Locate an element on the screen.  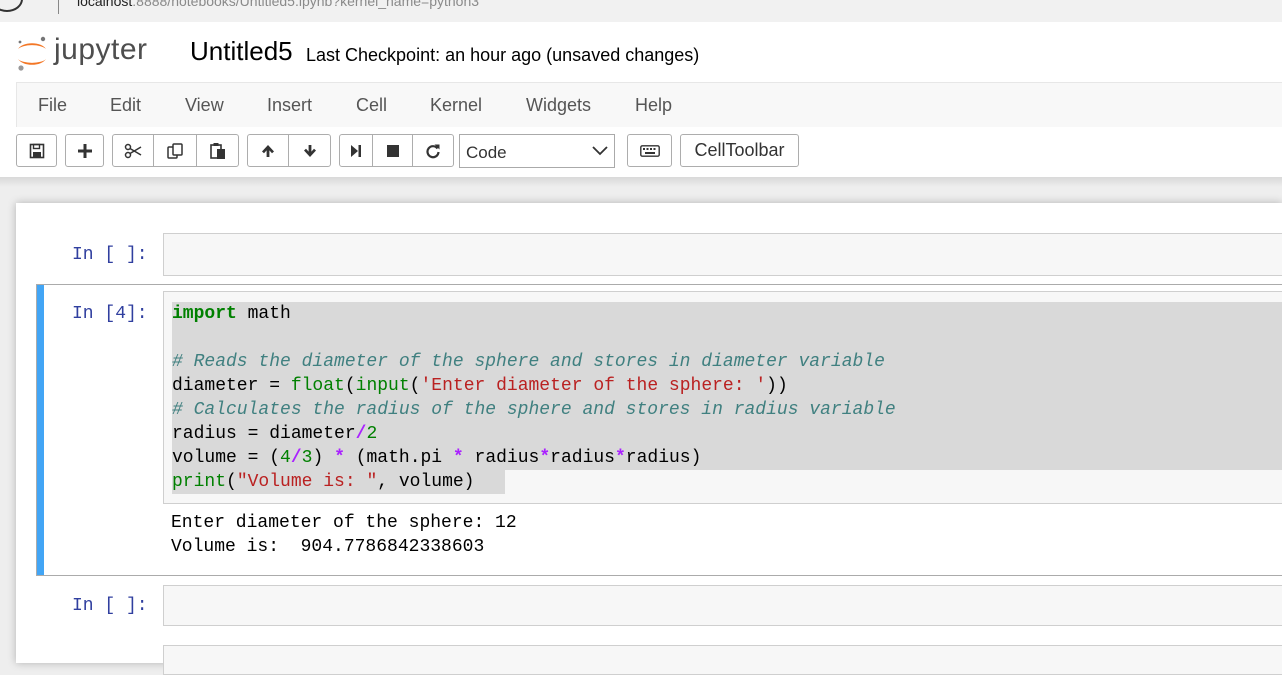
menu-cell: Cell is located at coordinates (371, 105).